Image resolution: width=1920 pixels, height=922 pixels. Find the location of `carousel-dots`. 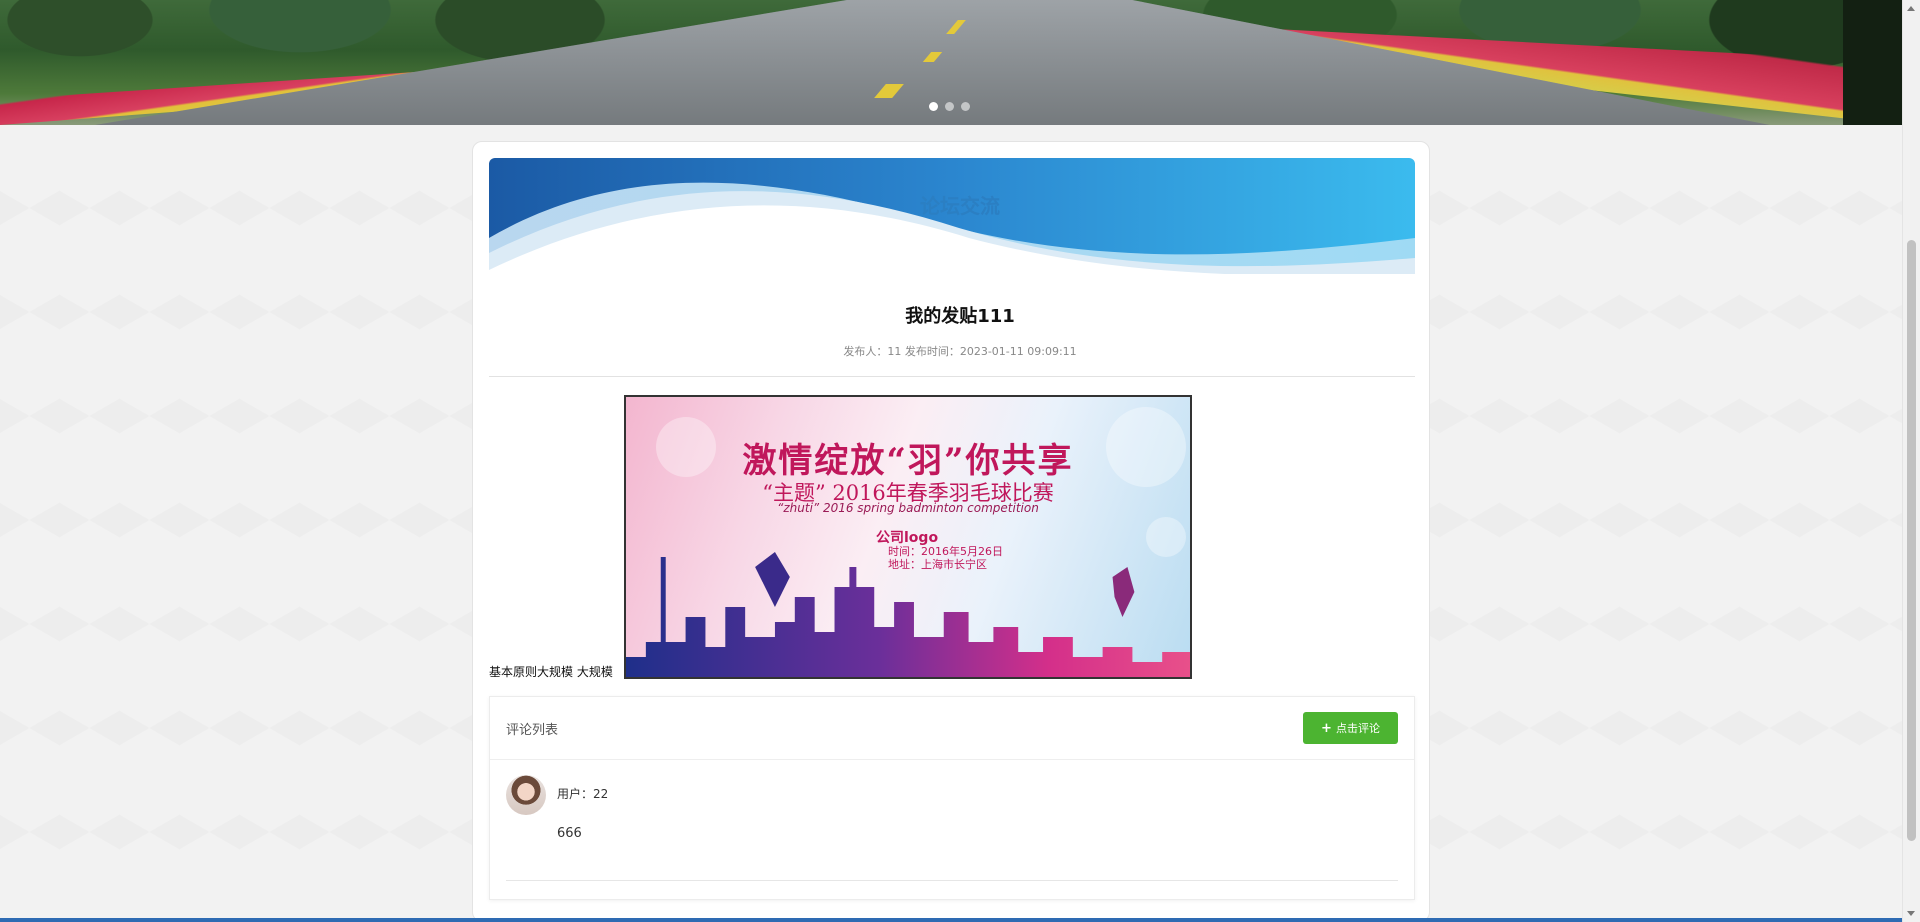

carousel-dots is located at coordinates (949, 106).